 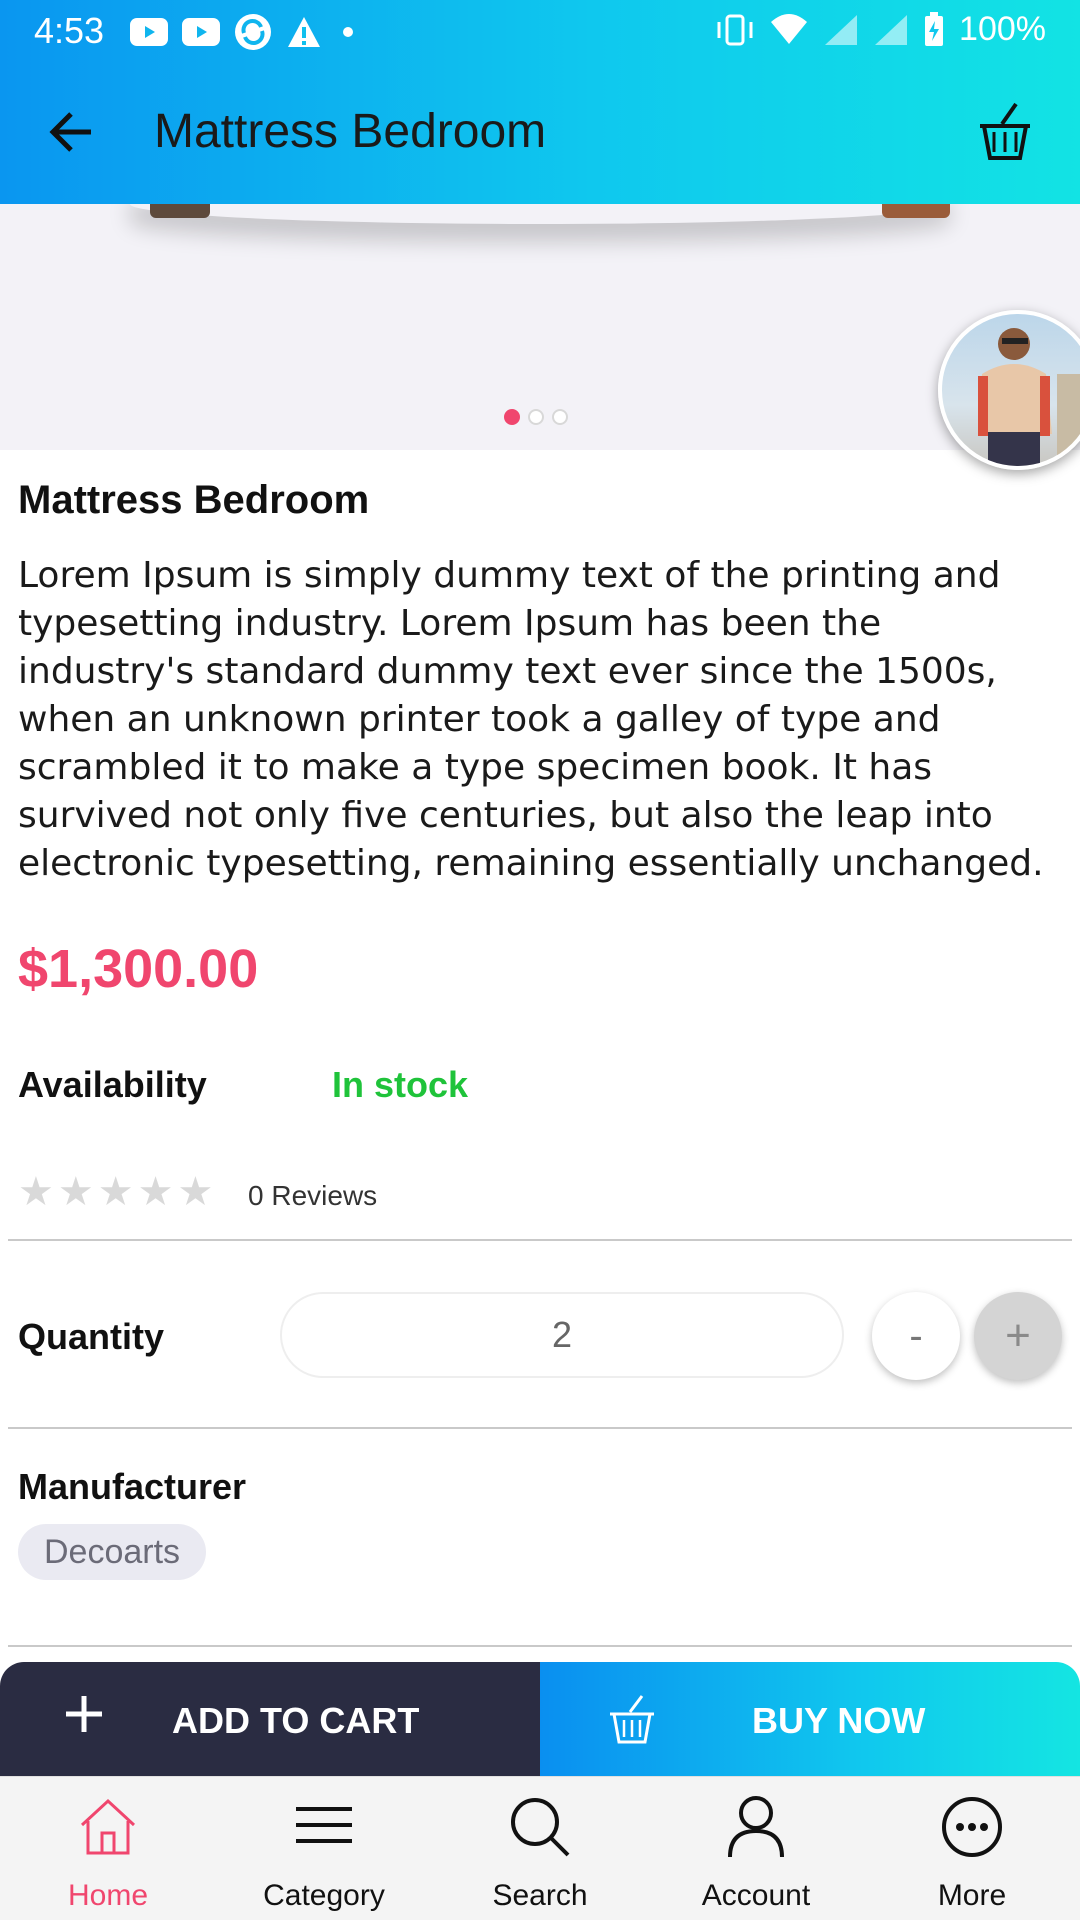 What do you see at coordinates (194, 500) in the screenshot?
I see `product-name: Mattress Bedroom` at bounding box center [194, 500].